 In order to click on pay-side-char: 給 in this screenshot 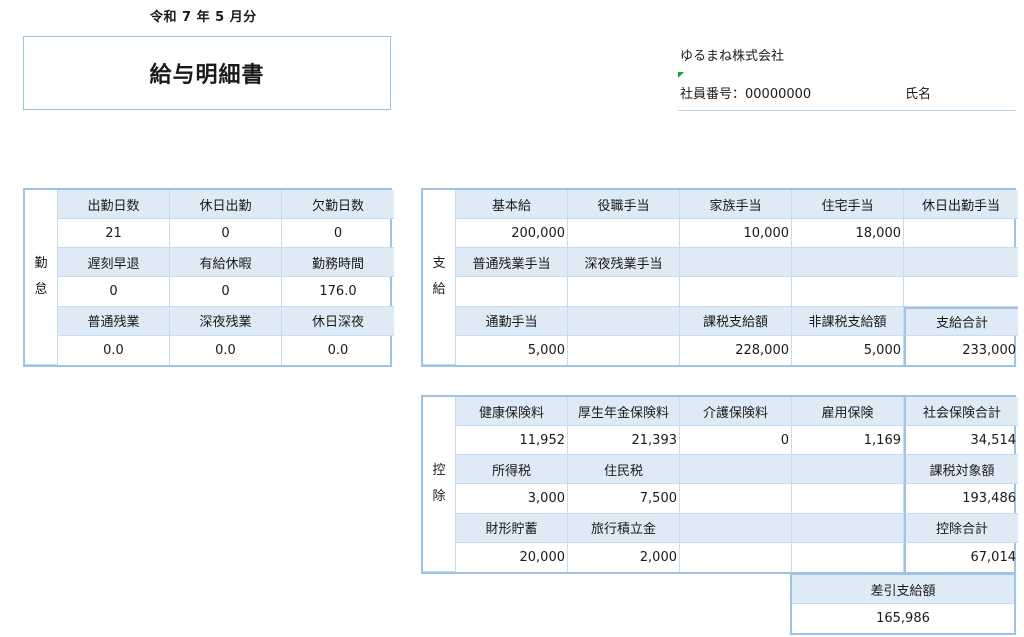, I will do `click(439, 289)`.